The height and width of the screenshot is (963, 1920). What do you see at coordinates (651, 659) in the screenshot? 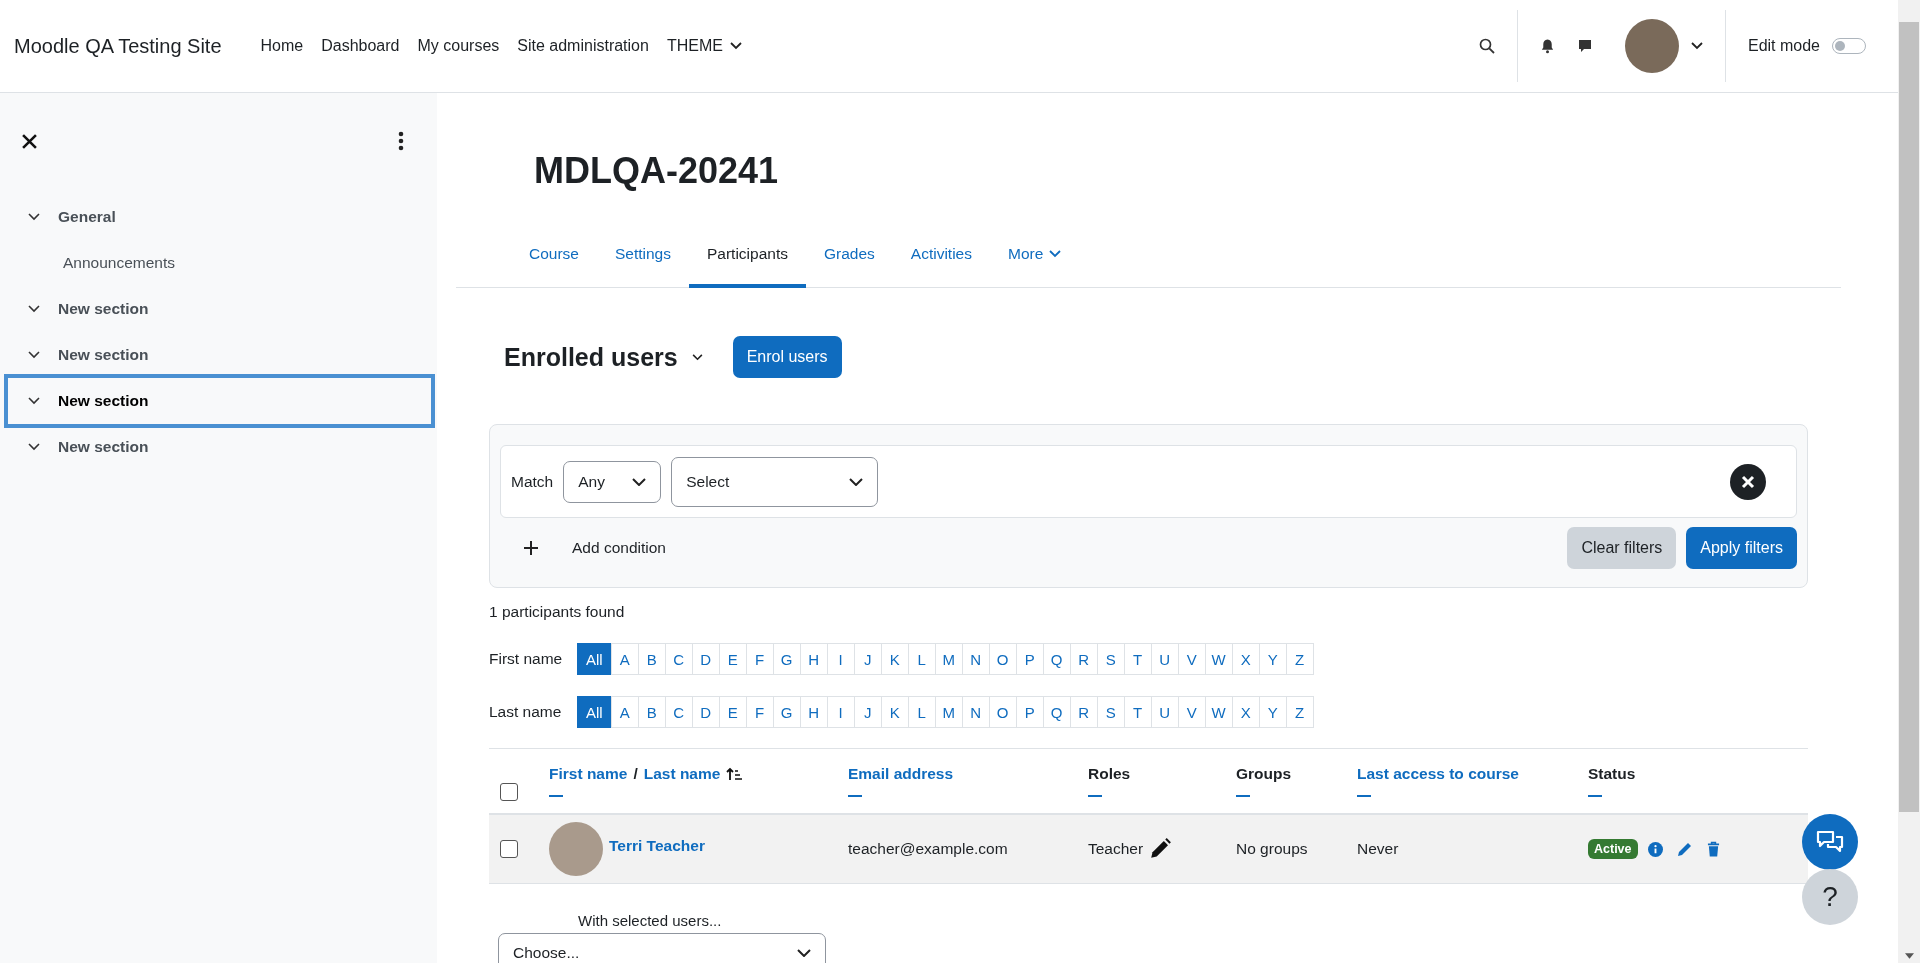
I see `initial-filter-link: B` at bounding box center [651, 659].